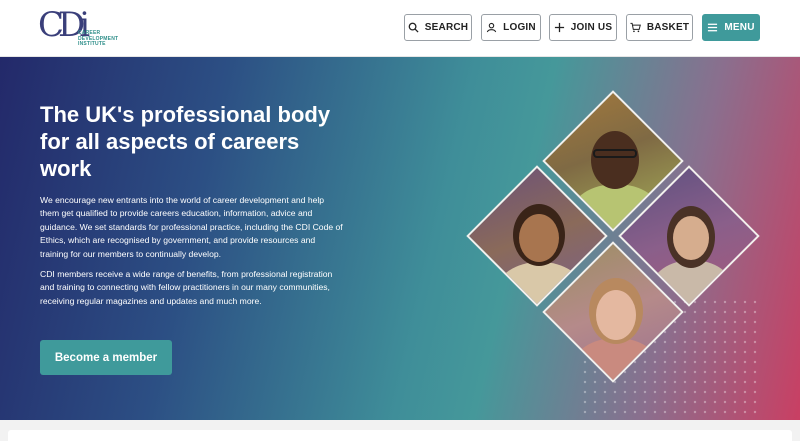 This screenshot has height=441, width=800. I want to click on search-icon, so click(413, 27).